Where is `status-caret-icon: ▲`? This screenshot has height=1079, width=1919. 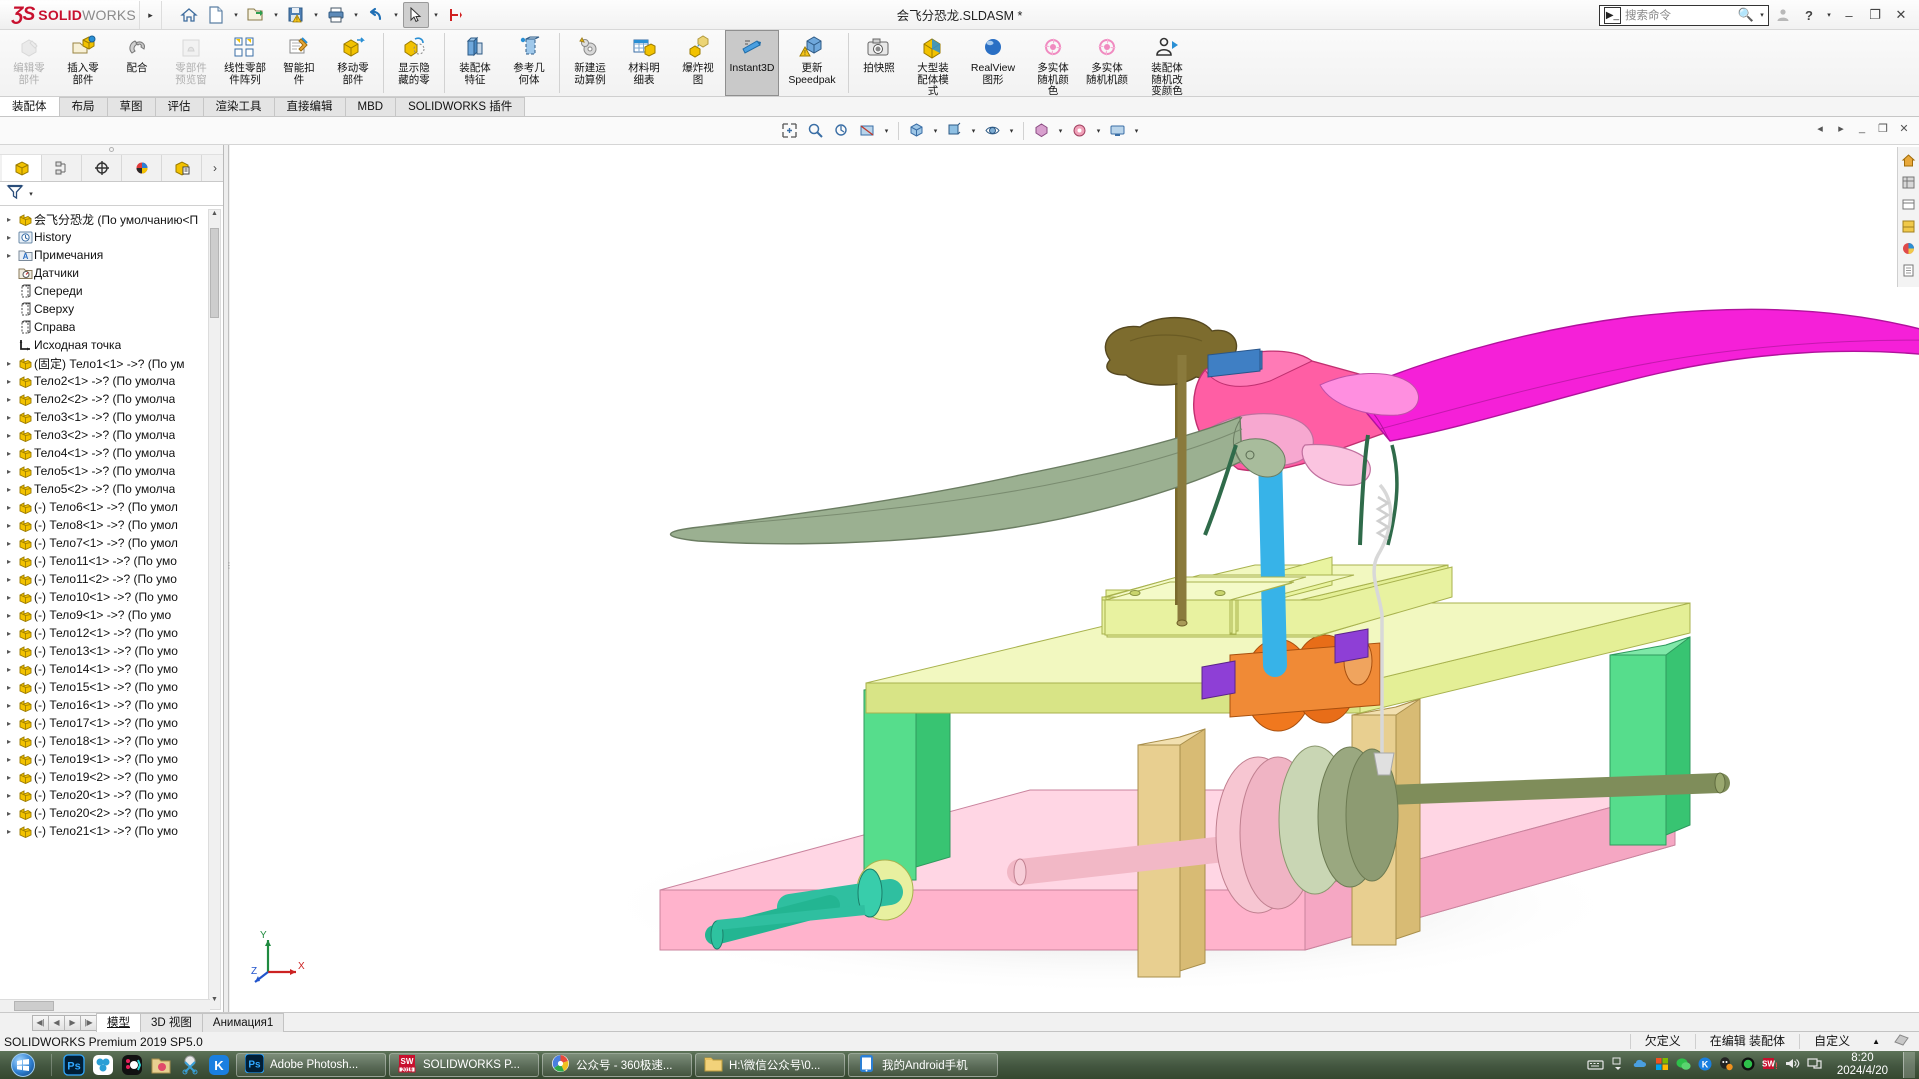
status-caret-icon: ▲ is located at coordinates (1876, 1041).